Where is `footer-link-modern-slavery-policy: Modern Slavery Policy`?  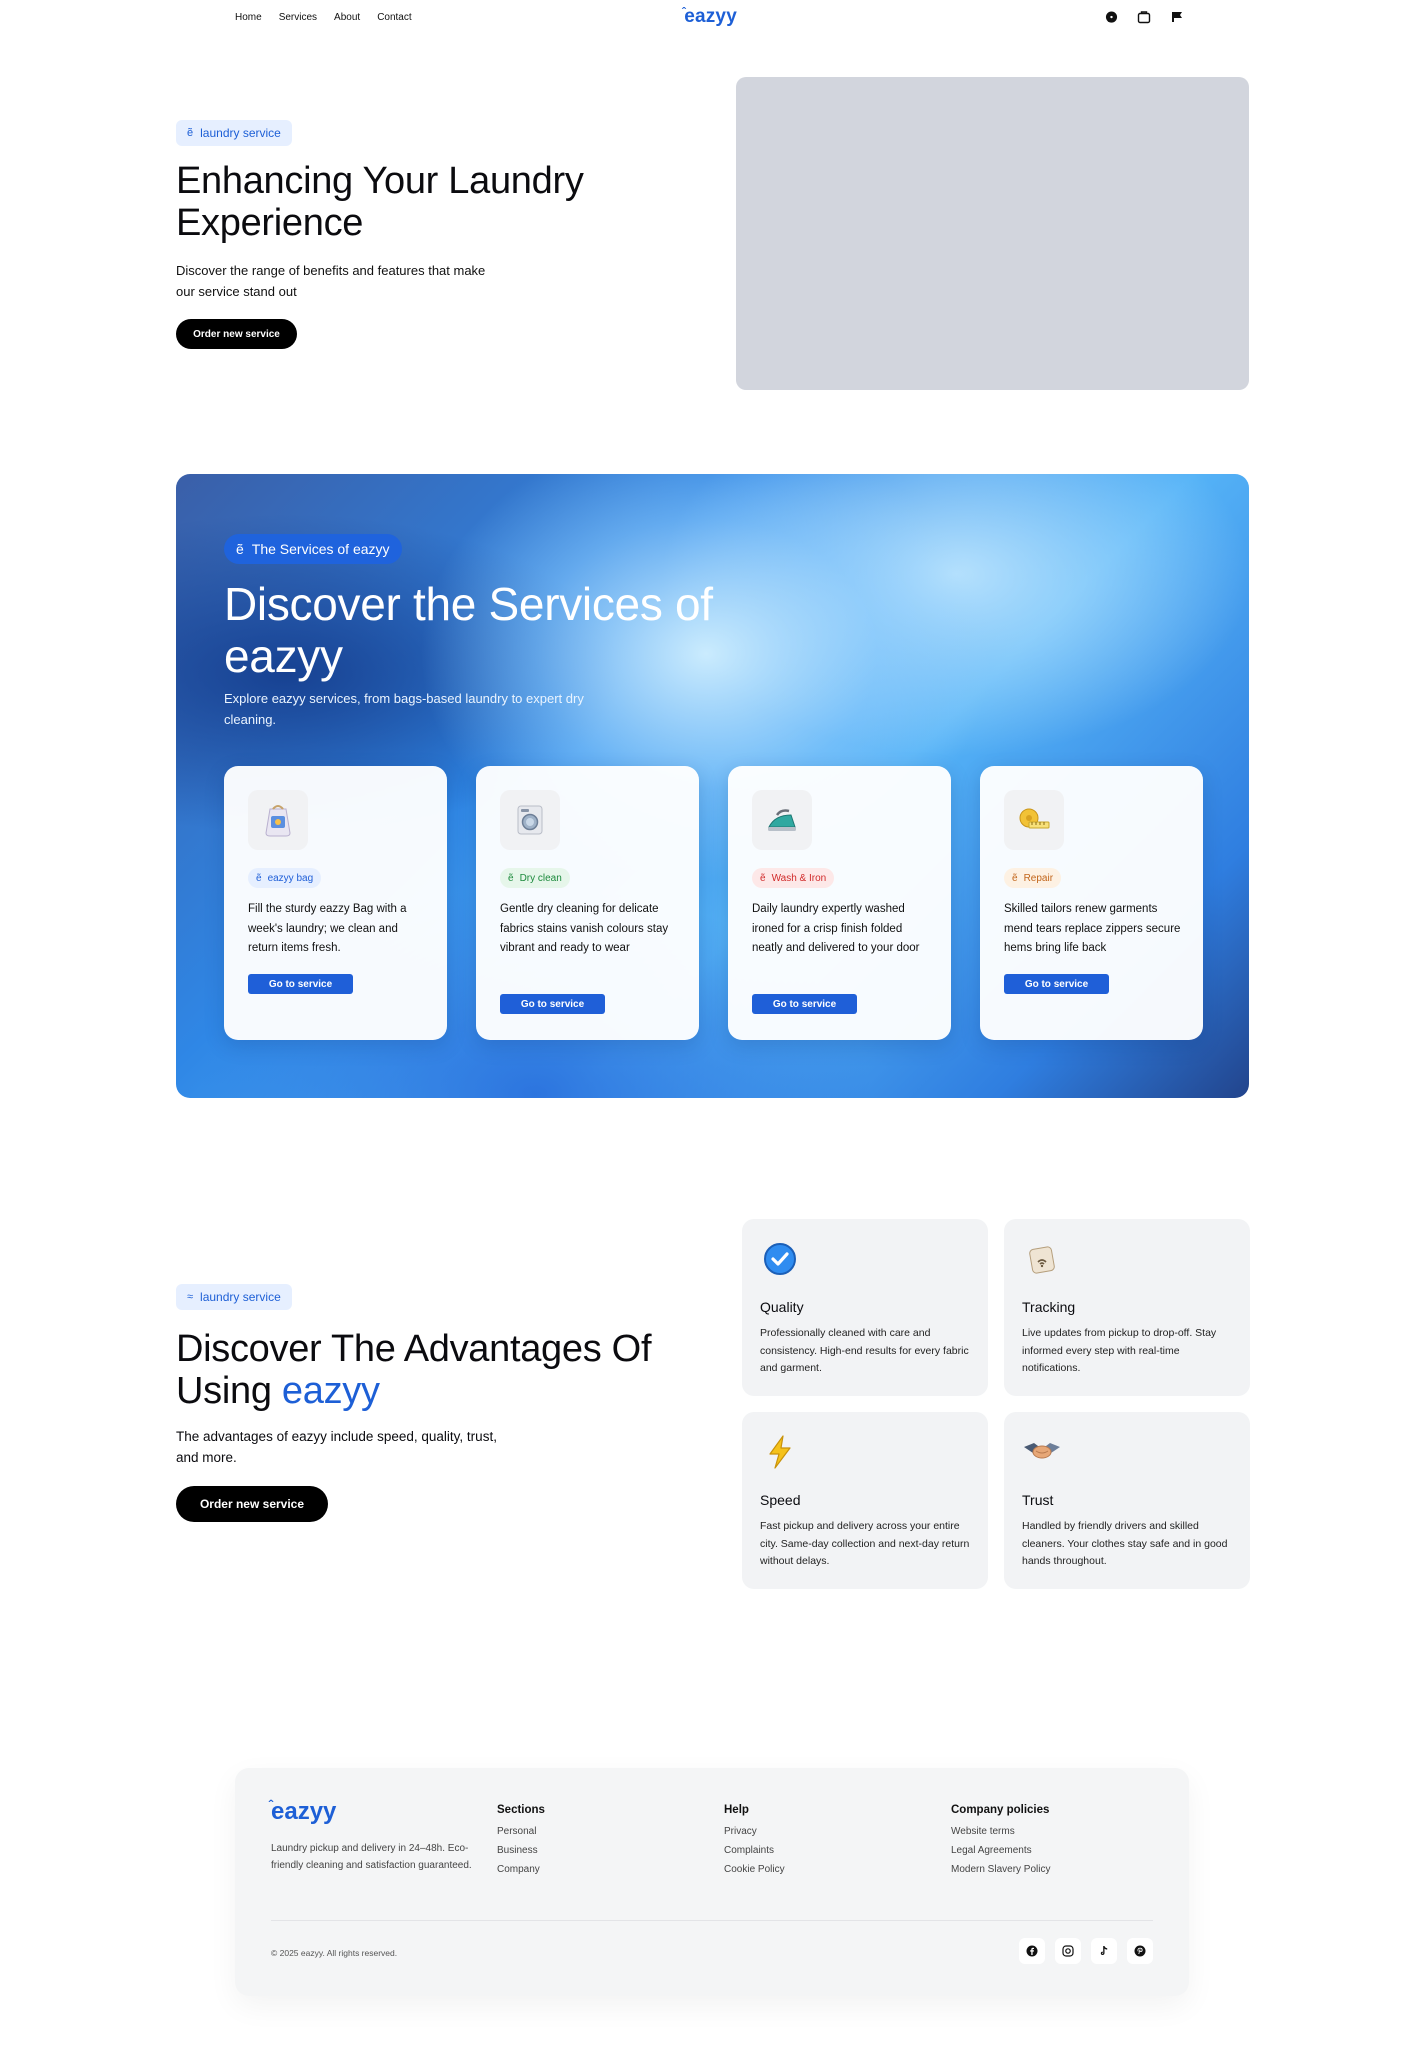
footer-link-modern-slavery-policy: Modern Slavery Policy is located at coordinates (1000, 1869).